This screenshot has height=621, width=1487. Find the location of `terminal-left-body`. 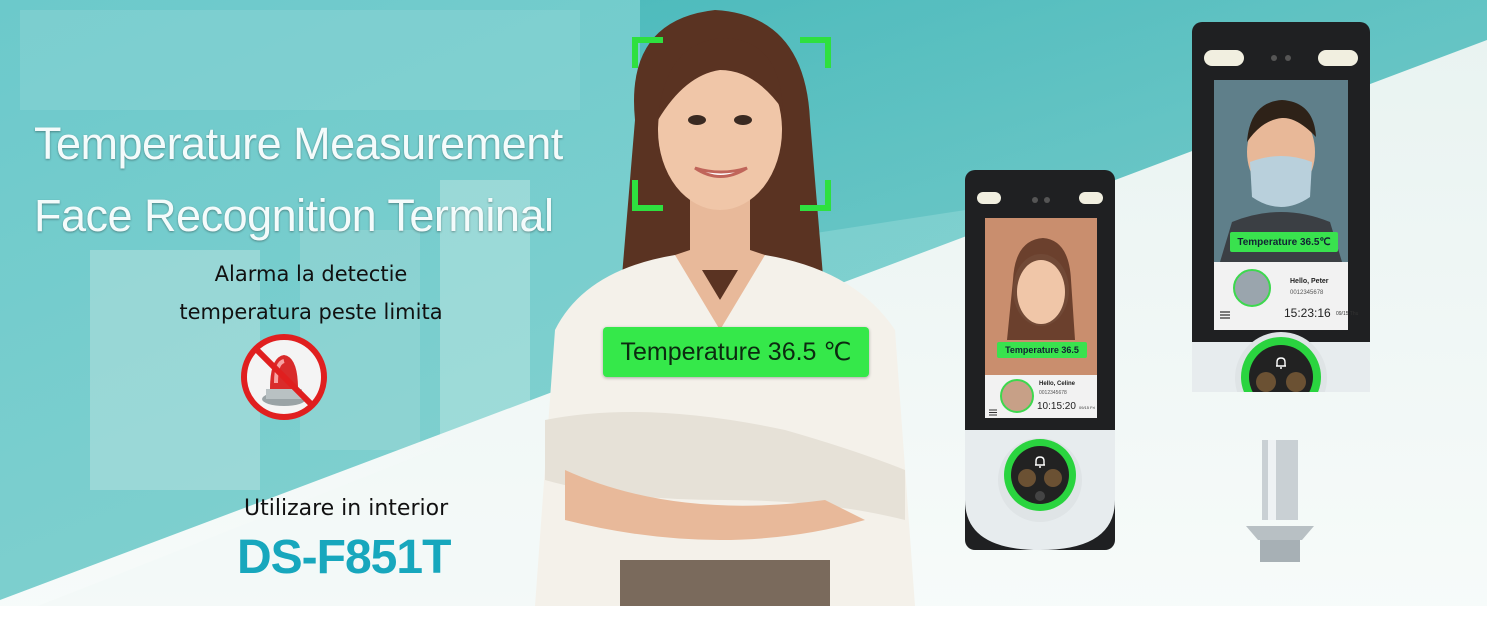

terminal-left-body is located at coordinates (1040, 371).